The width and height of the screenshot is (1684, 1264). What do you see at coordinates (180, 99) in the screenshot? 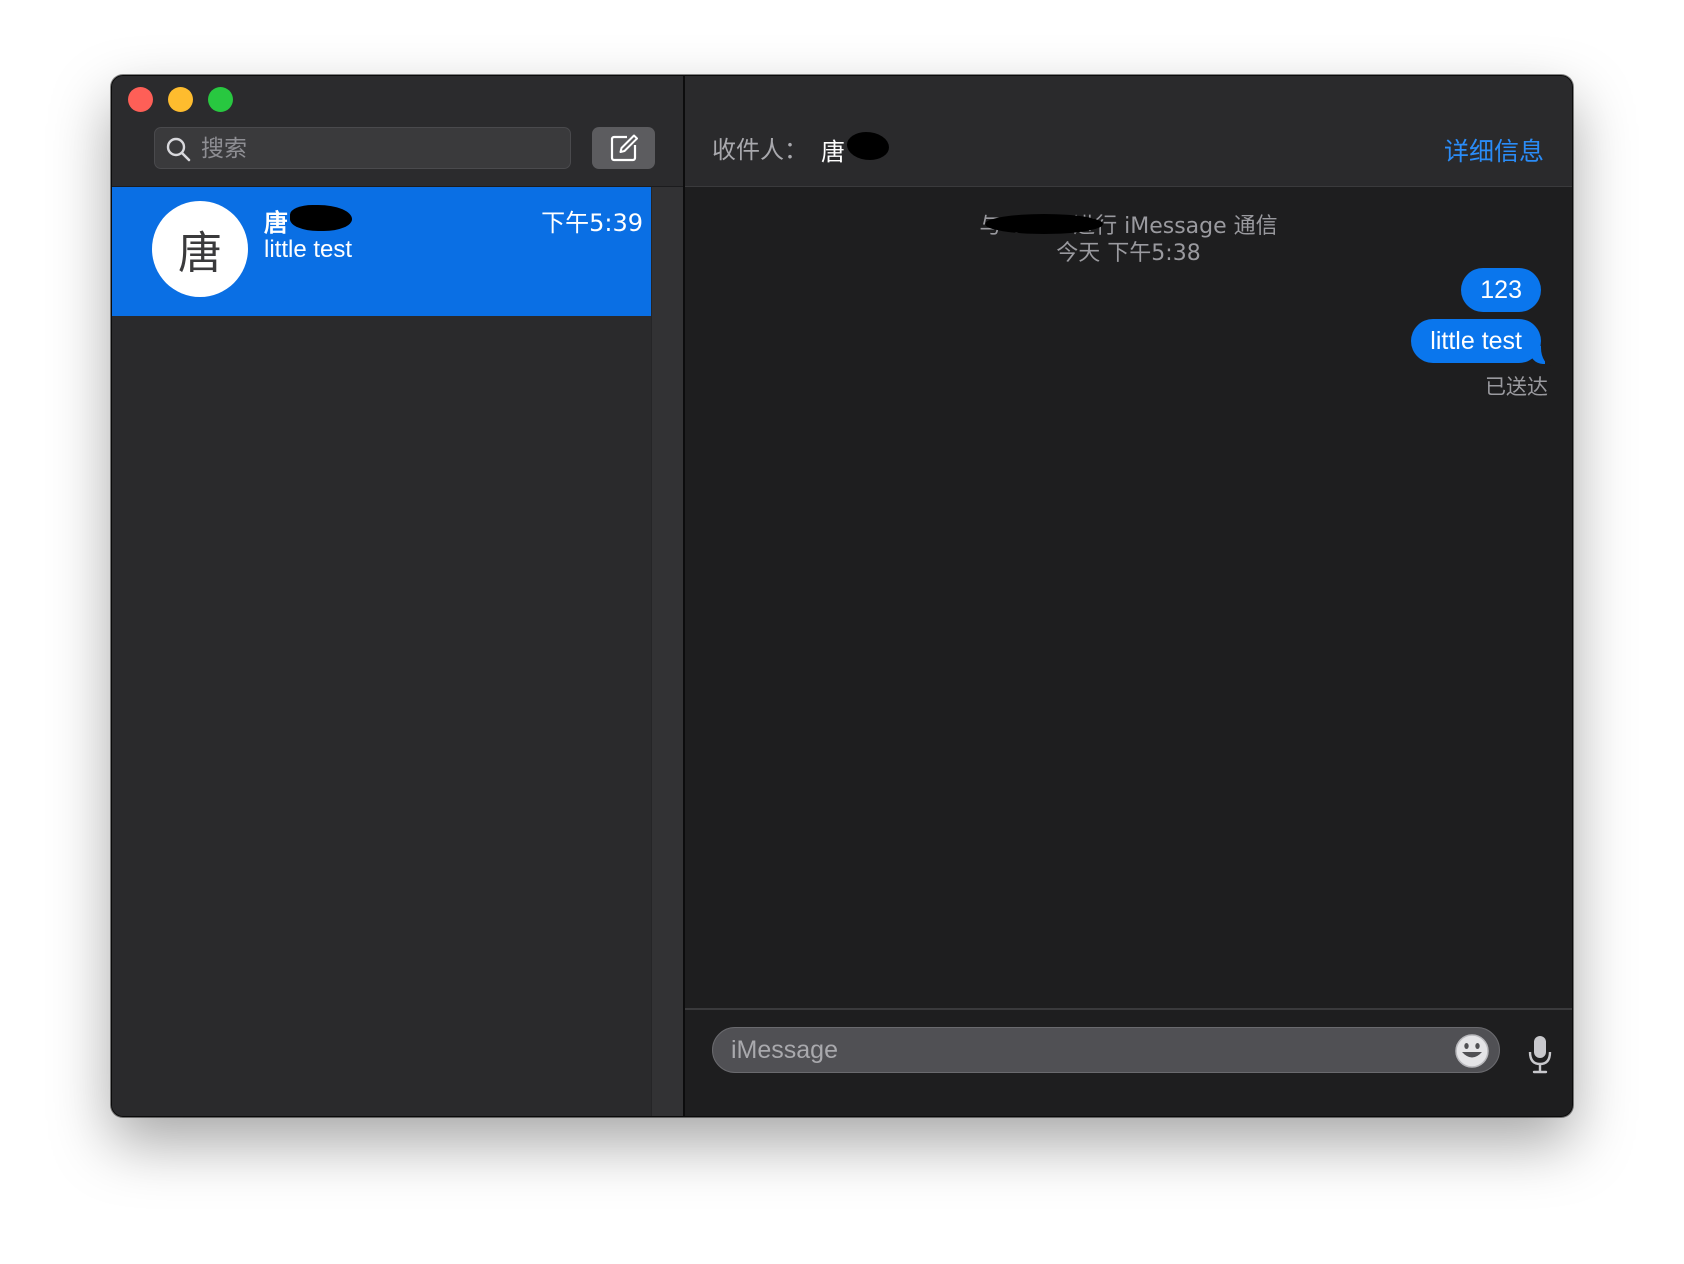
I see `minimize-button` at bounding box center [180, 99].